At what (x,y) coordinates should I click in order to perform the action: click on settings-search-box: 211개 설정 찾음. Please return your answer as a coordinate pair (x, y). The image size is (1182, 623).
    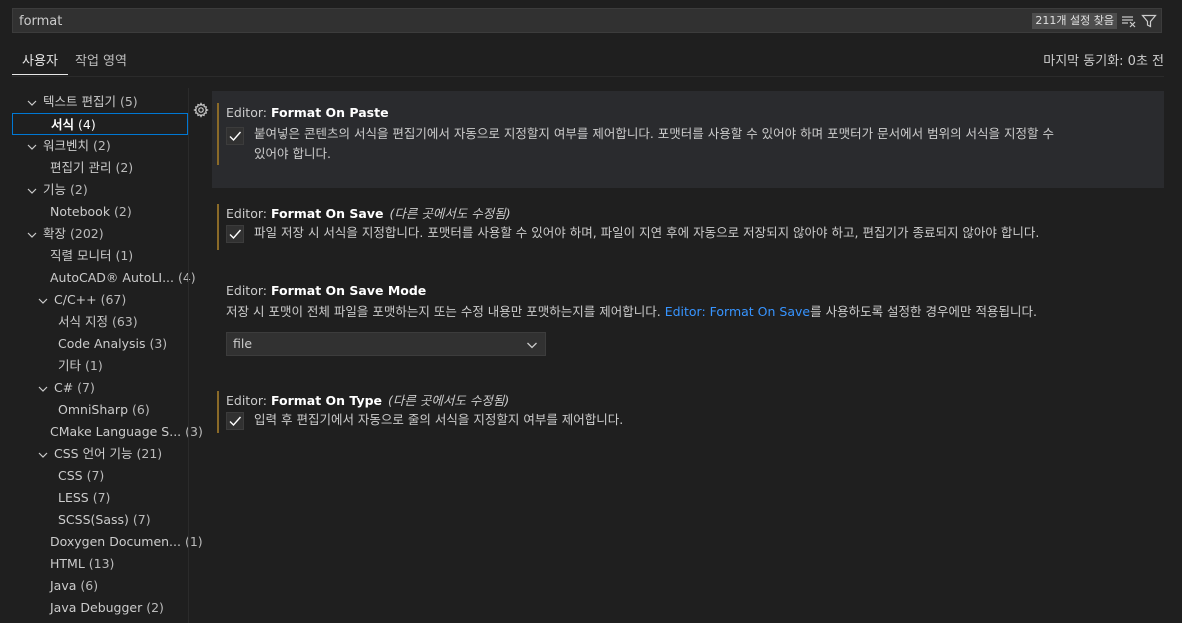
    Looking at the image, I should click on (587, 20).